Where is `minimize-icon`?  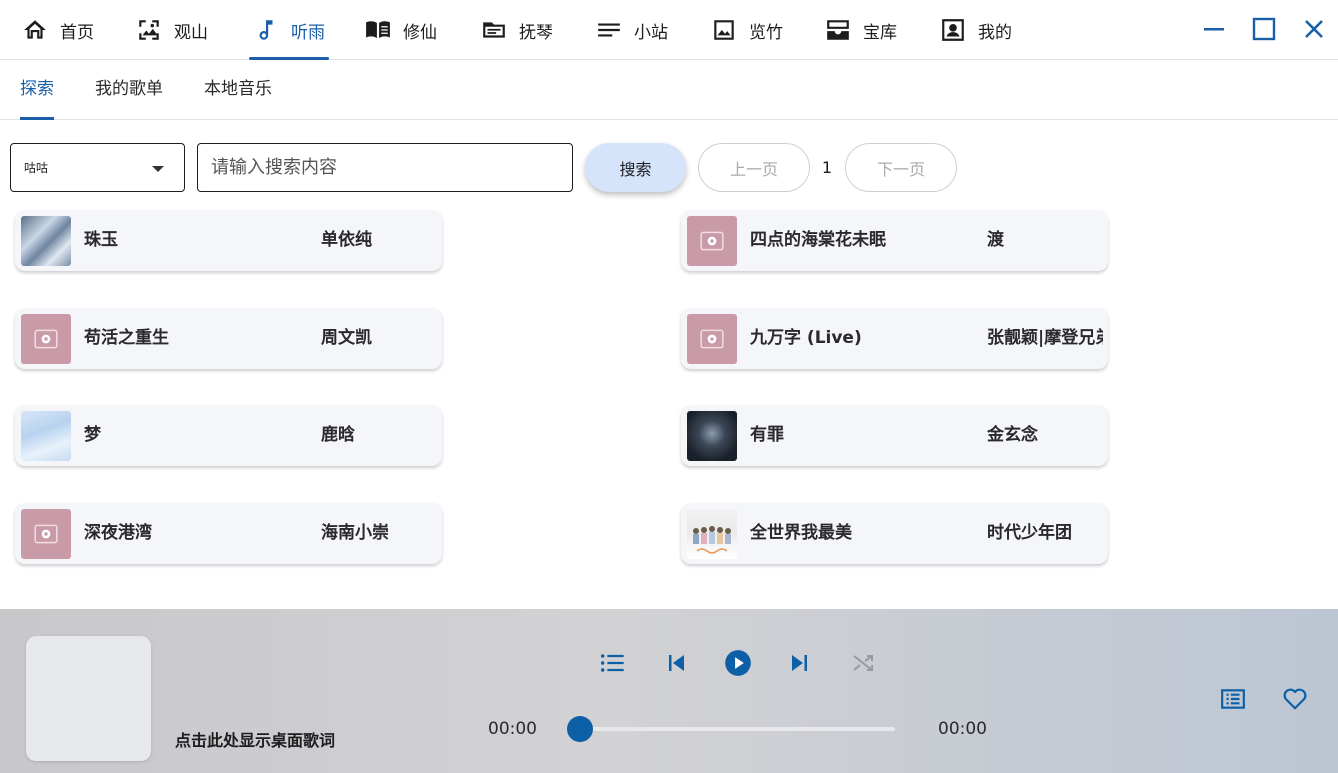 minimize-icon is located at coordinates (1214, 29).